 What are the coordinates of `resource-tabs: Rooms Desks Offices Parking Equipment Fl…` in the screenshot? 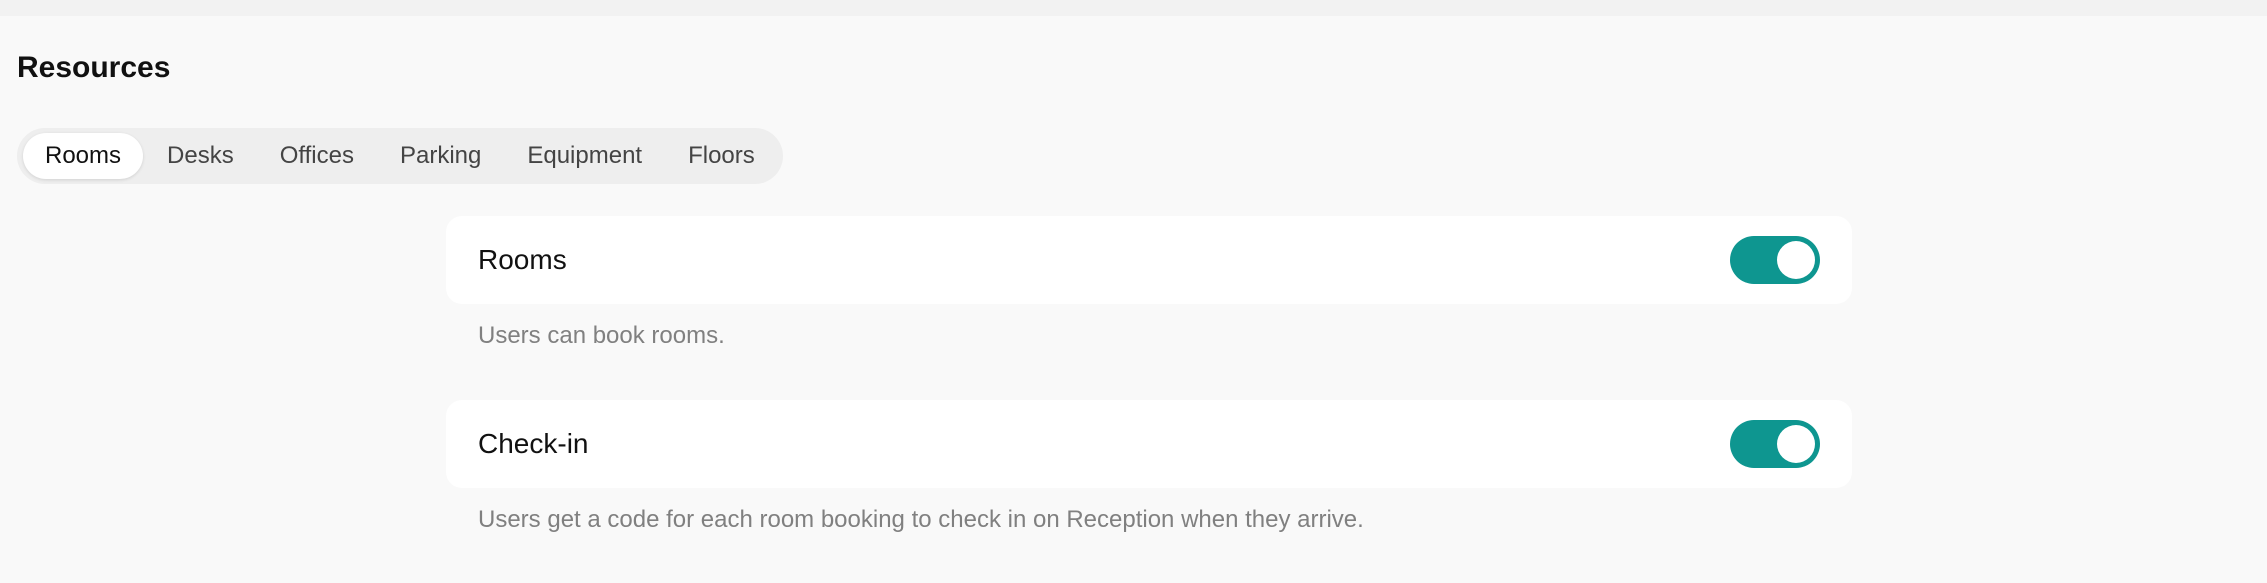 It's located at (400, 156).